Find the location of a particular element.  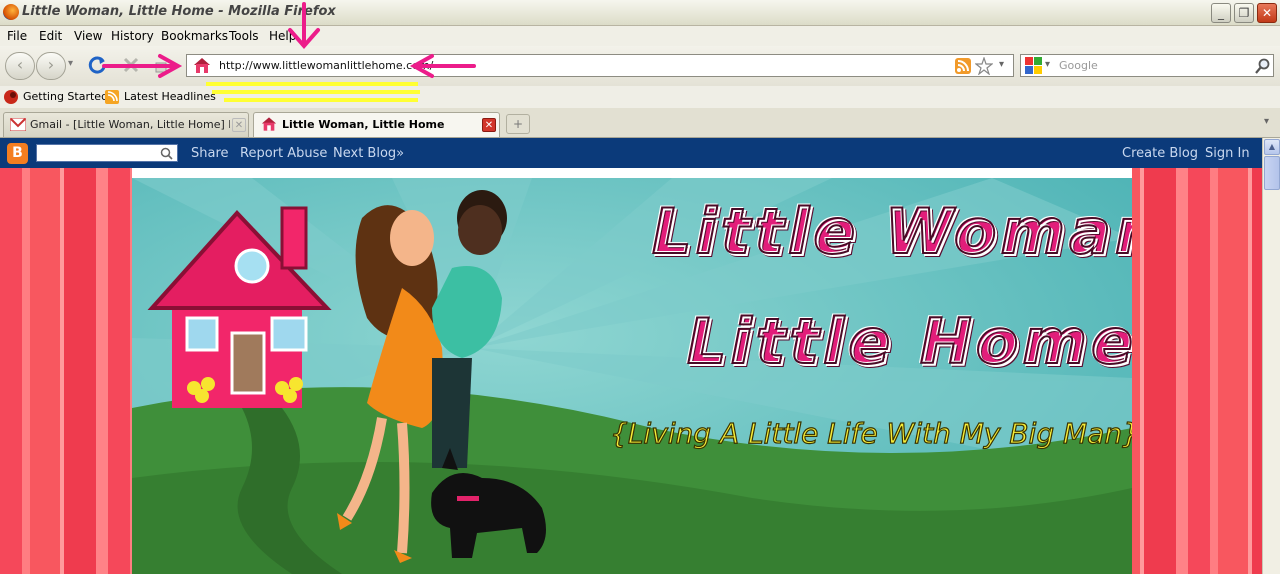

annotation-overlay is located at coordinates (289, 52).